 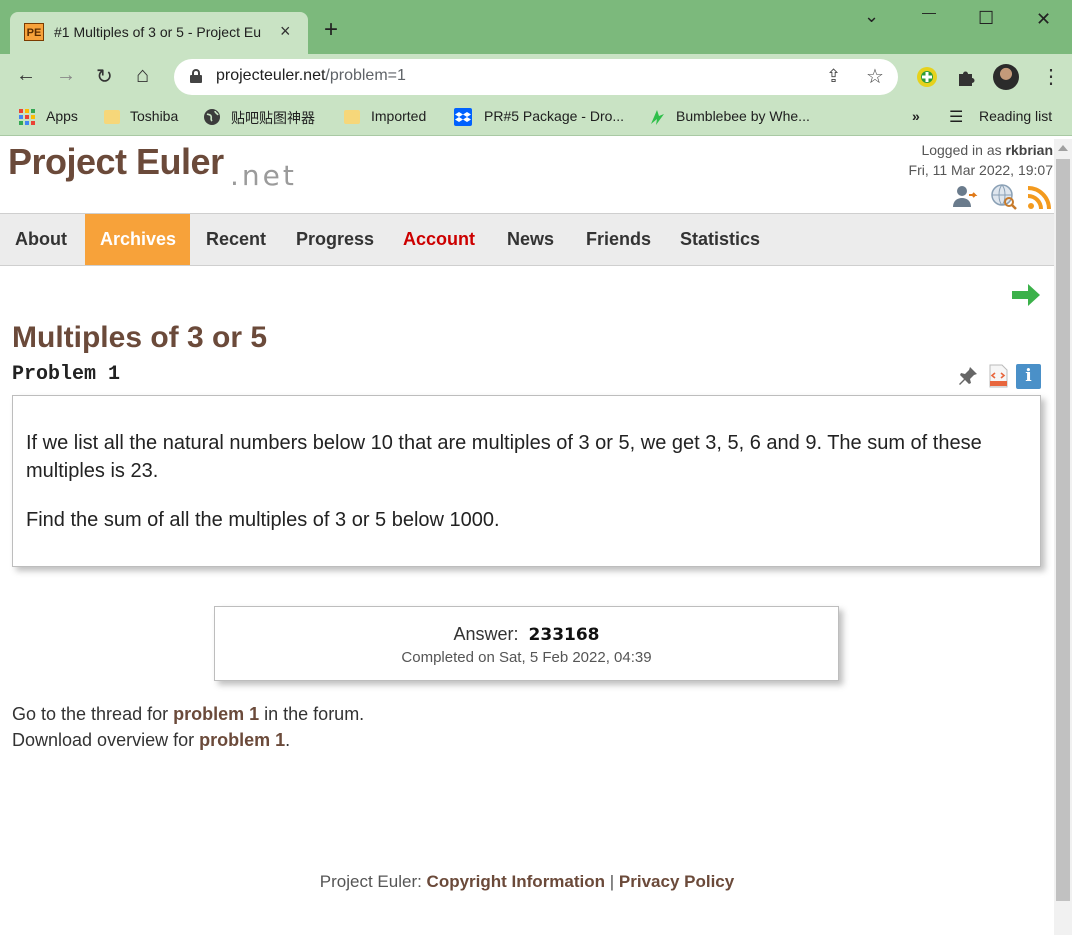 What do you see at coordinates (929, 12) in the screenshot?
I see `minimize-icon: —` at bounding box center [929, 12].